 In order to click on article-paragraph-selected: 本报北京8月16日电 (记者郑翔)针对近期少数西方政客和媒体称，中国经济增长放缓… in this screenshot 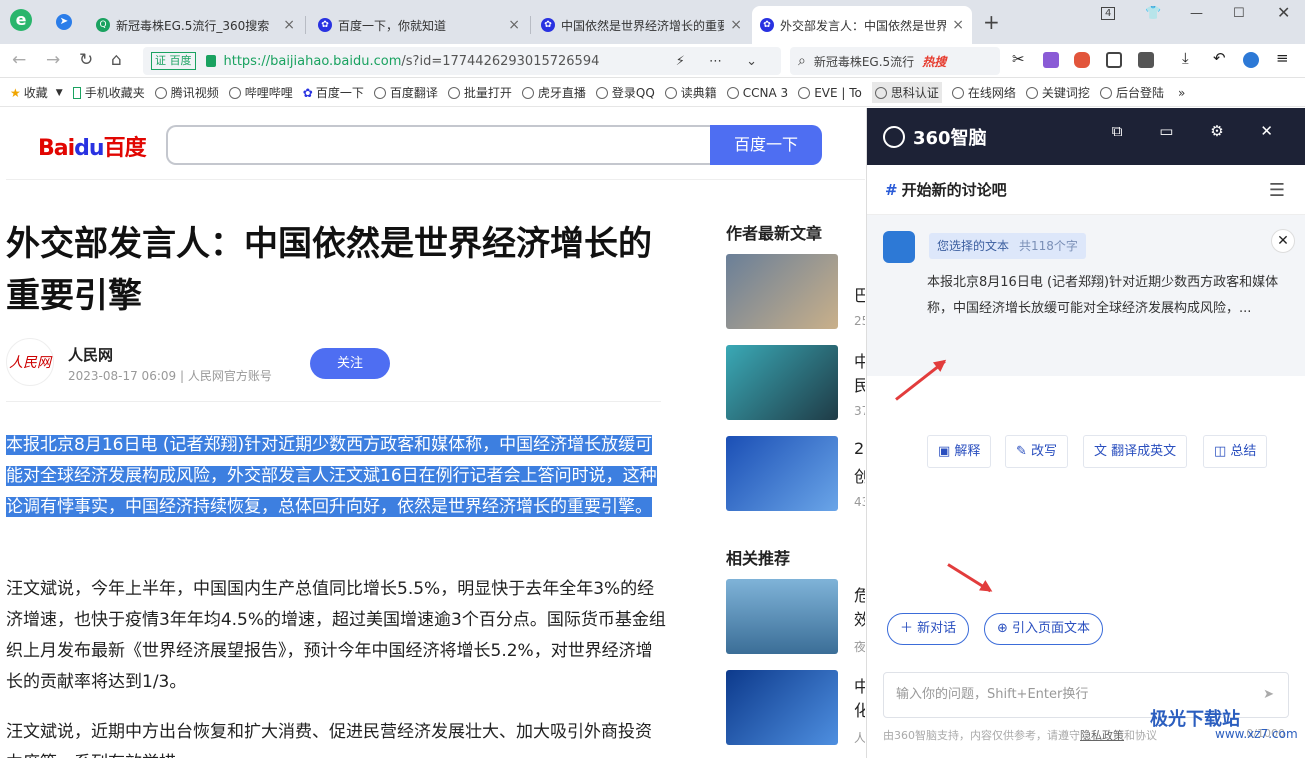, I will do `click(336, 476)`.